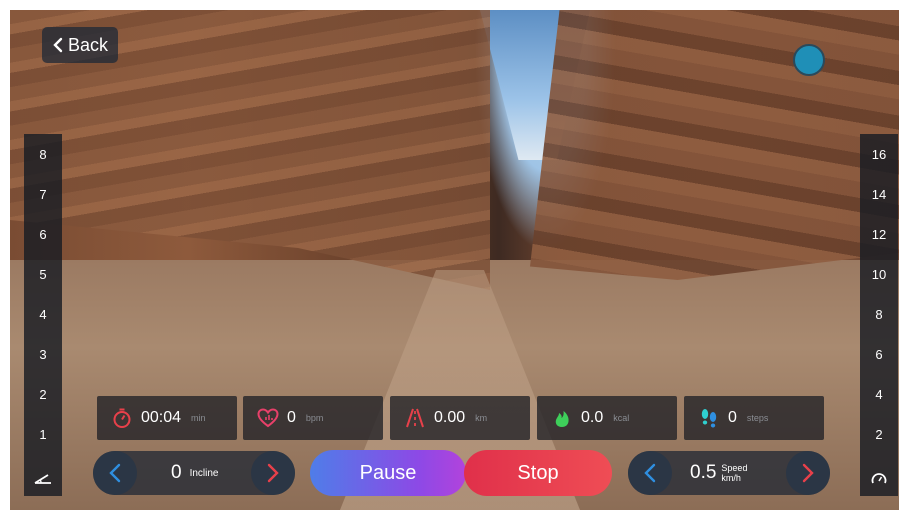 The height and width of the screenshot is (514, 905). I want to click on incline-tick: 1, so click(43, 434).